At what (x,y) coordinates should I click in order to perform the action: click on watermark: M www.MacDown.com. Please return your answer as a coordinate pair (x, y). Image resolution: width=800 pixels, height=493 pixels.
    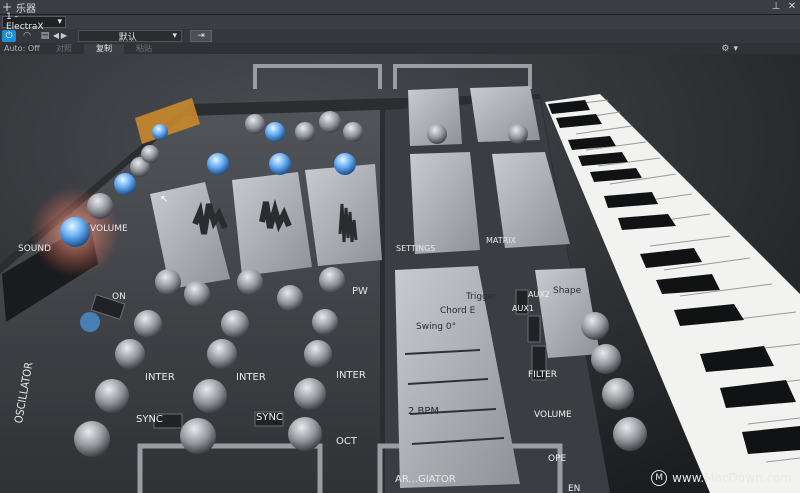
    Looking at the image, I should click on (721, 478).